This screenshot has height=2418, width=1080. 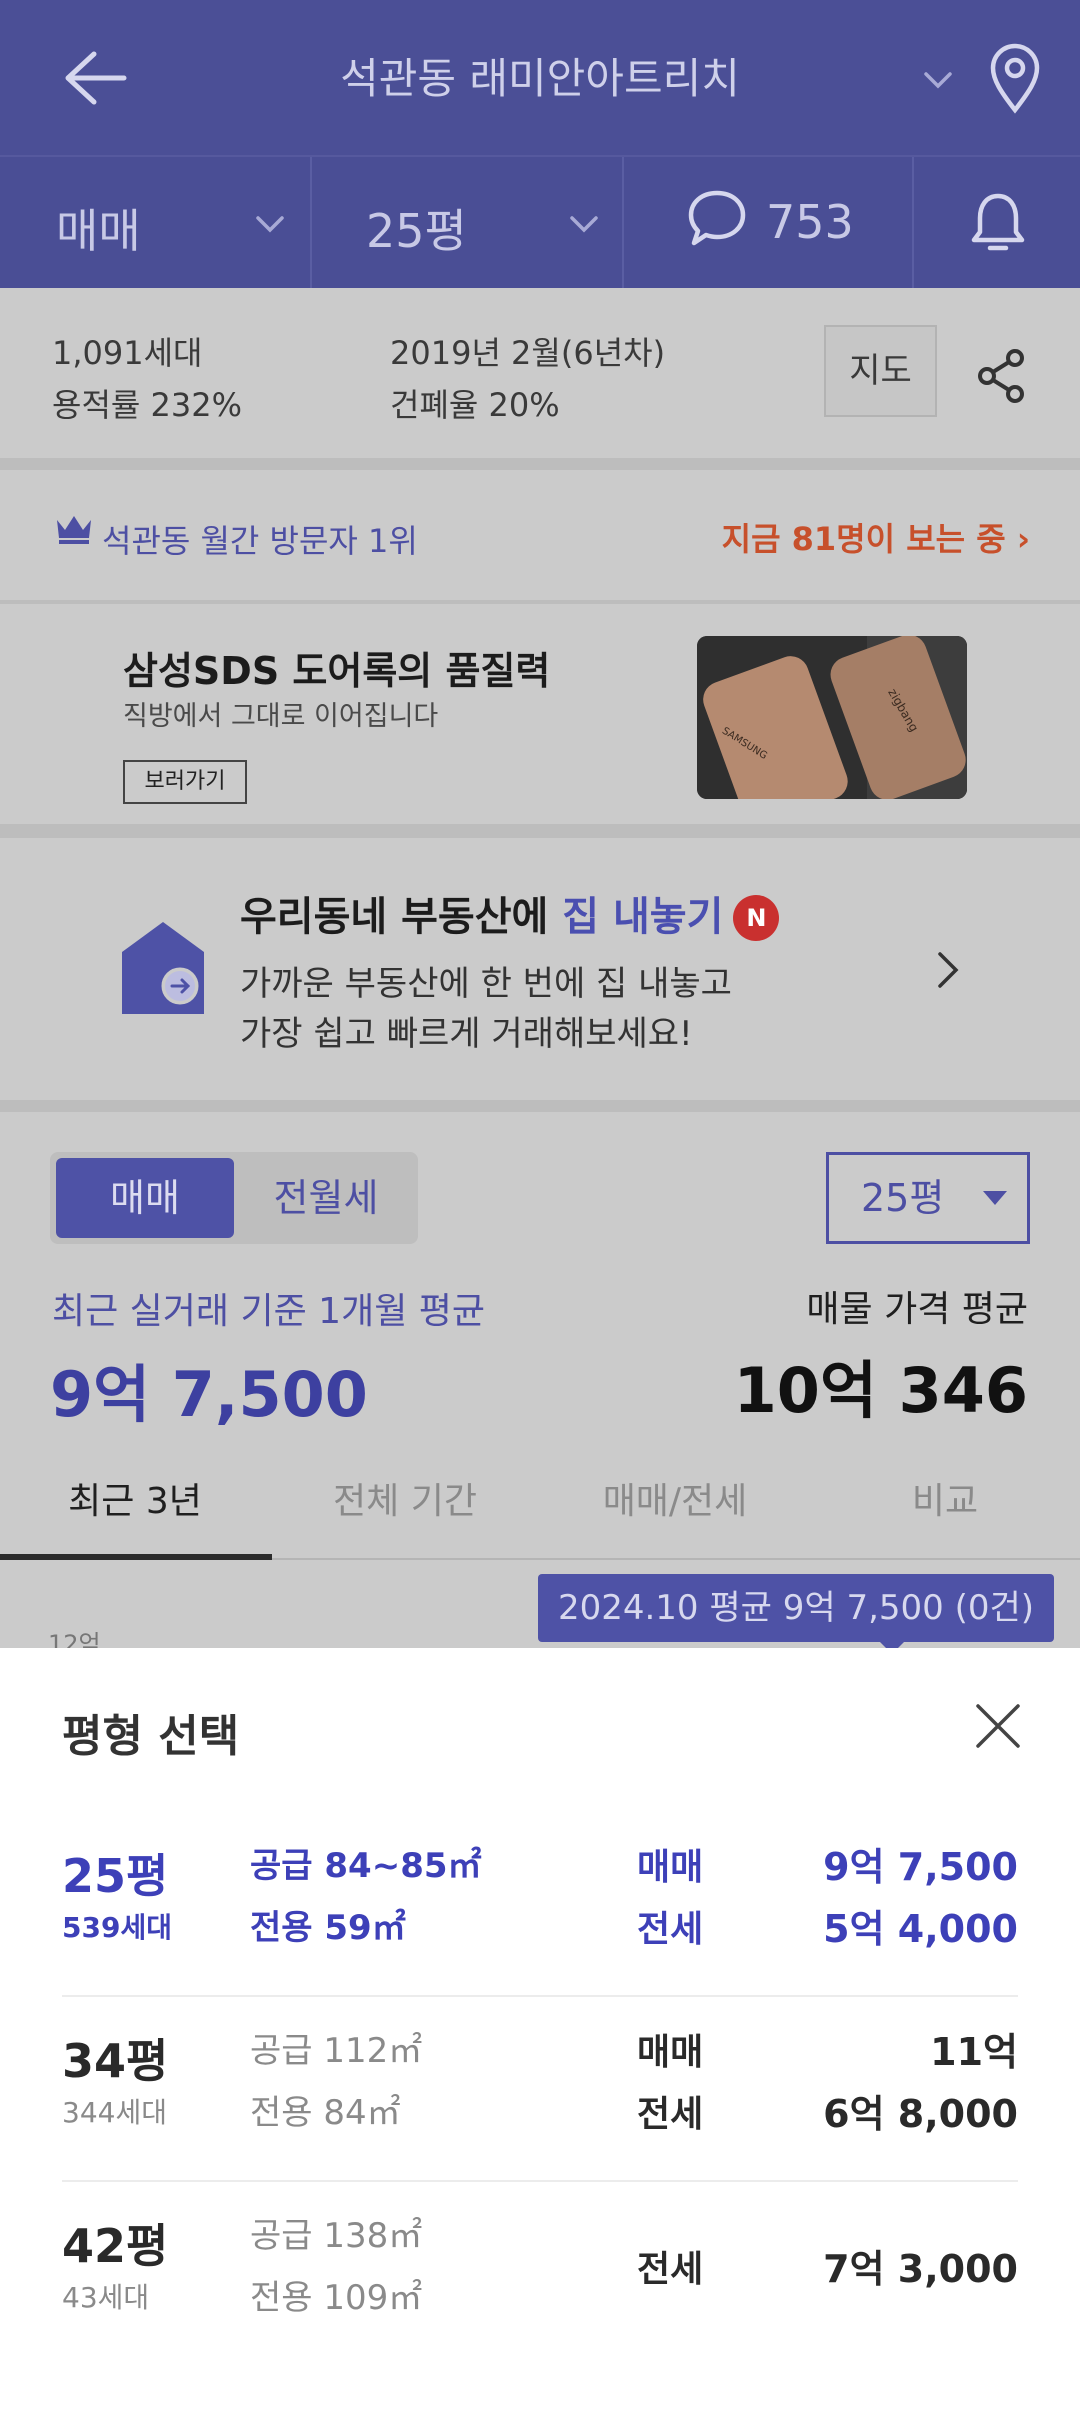 What do you see at coordinates (268, 1311) in the screenshot?
I see `recent-avg-label: 최근 실거래 기준 1개월 평균` at bounding box center [268, 1311].